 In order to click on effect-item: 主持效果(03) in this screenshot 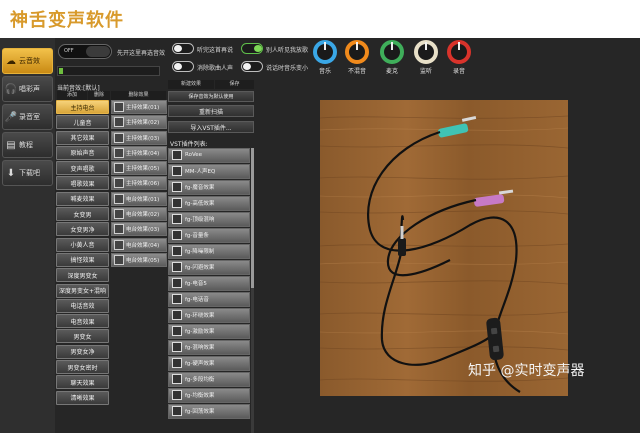, I will do `click(139, 137)`.